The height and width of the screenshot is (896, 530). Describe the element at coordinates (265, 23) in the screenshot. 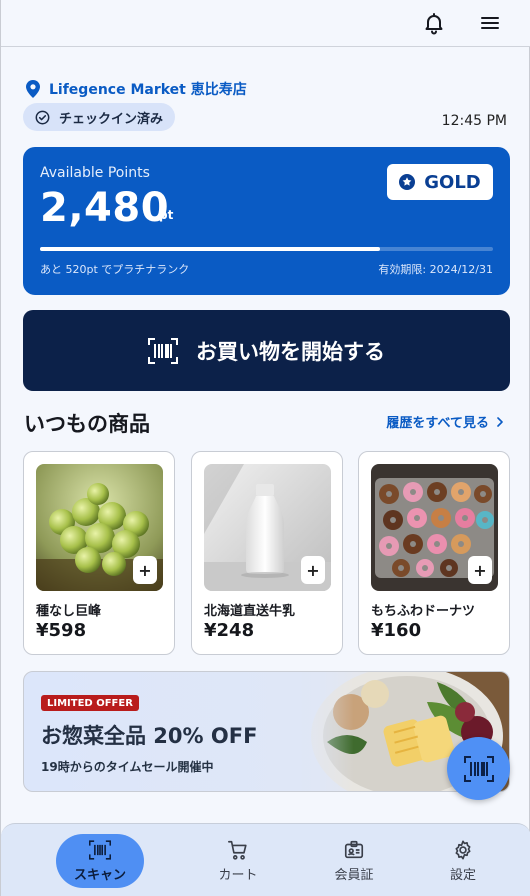

I see `top-bar` at that location.